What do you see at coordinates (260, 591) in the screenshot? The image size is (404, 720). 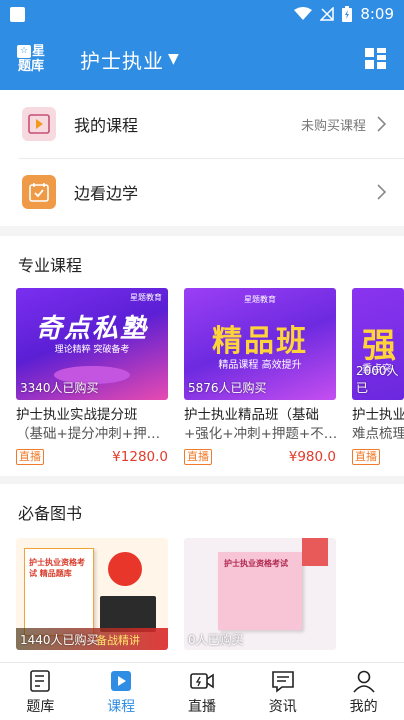 I see `book-cover: 护士执业资格考试` at bounding box center [260, 591].